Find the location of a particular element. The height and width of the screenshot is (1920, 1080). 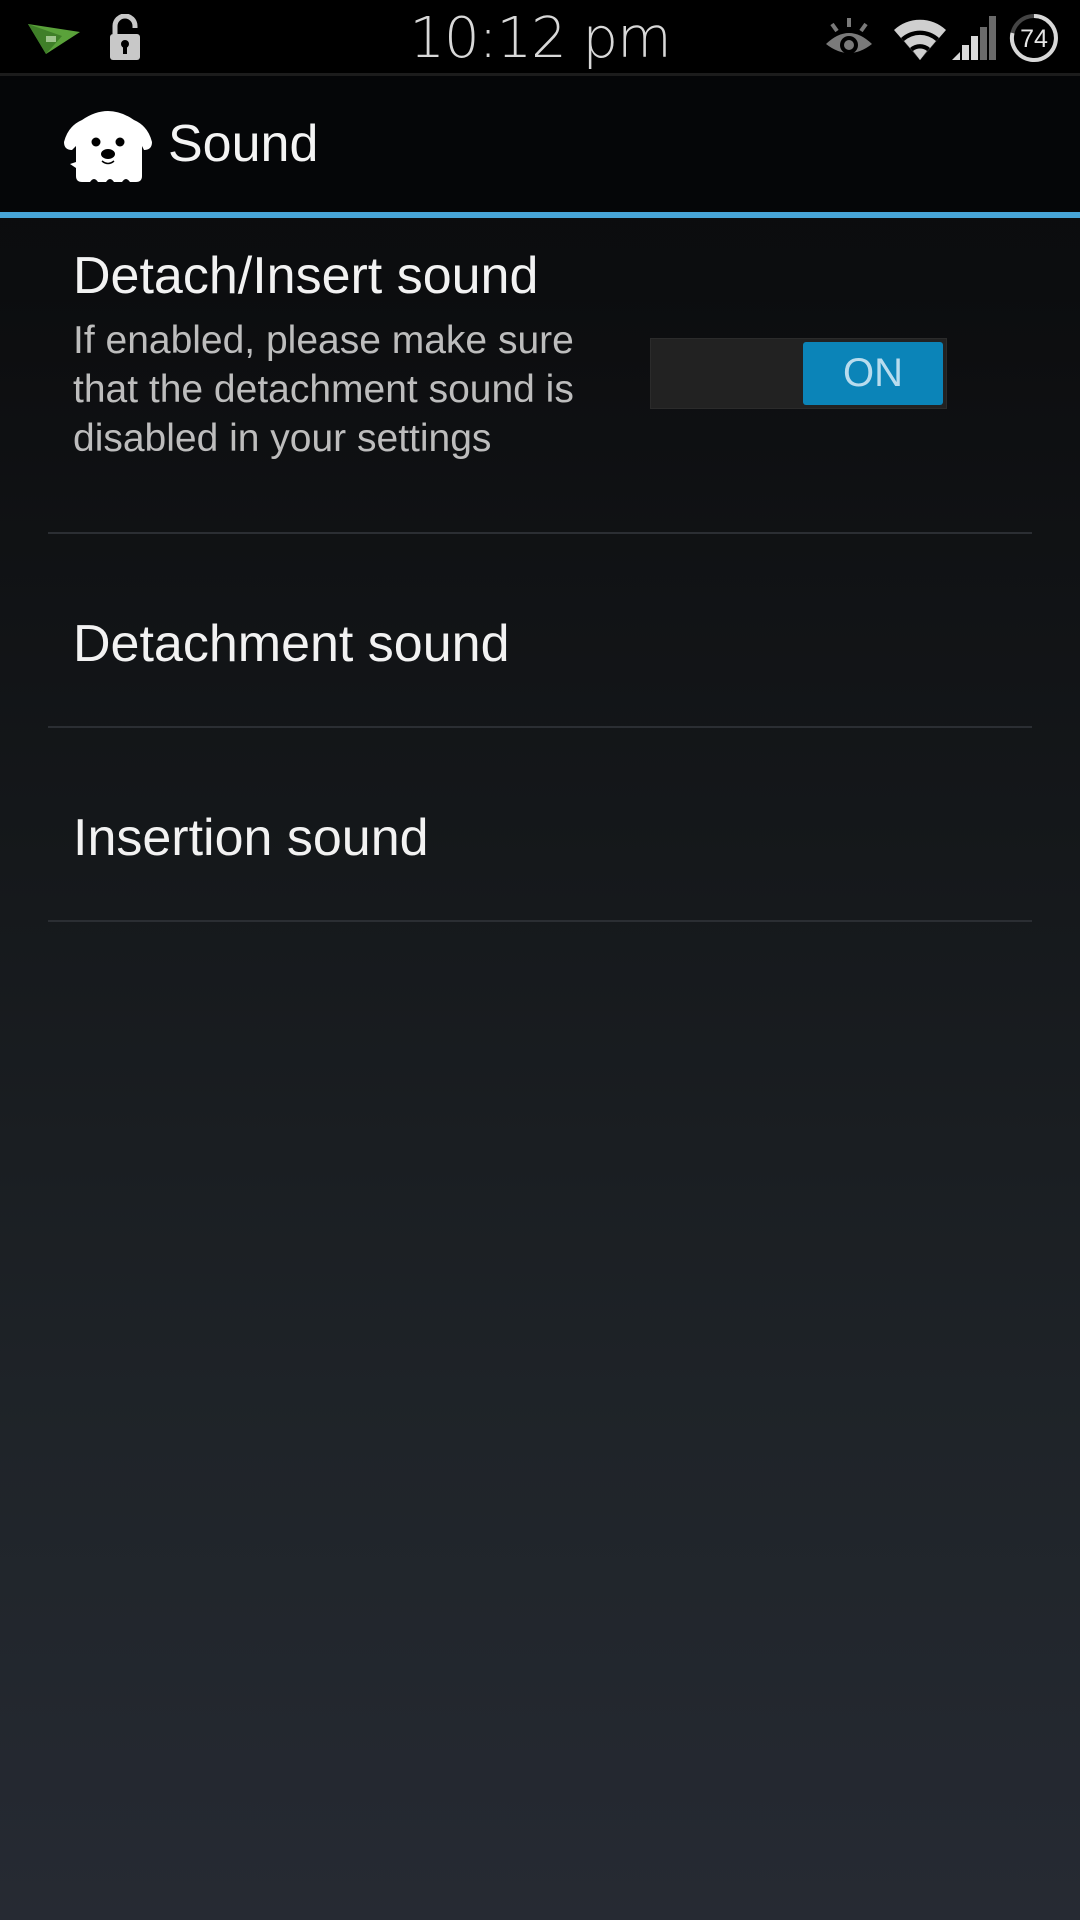

toggle-thumb-on: ON is located at coordinates (873, 373).